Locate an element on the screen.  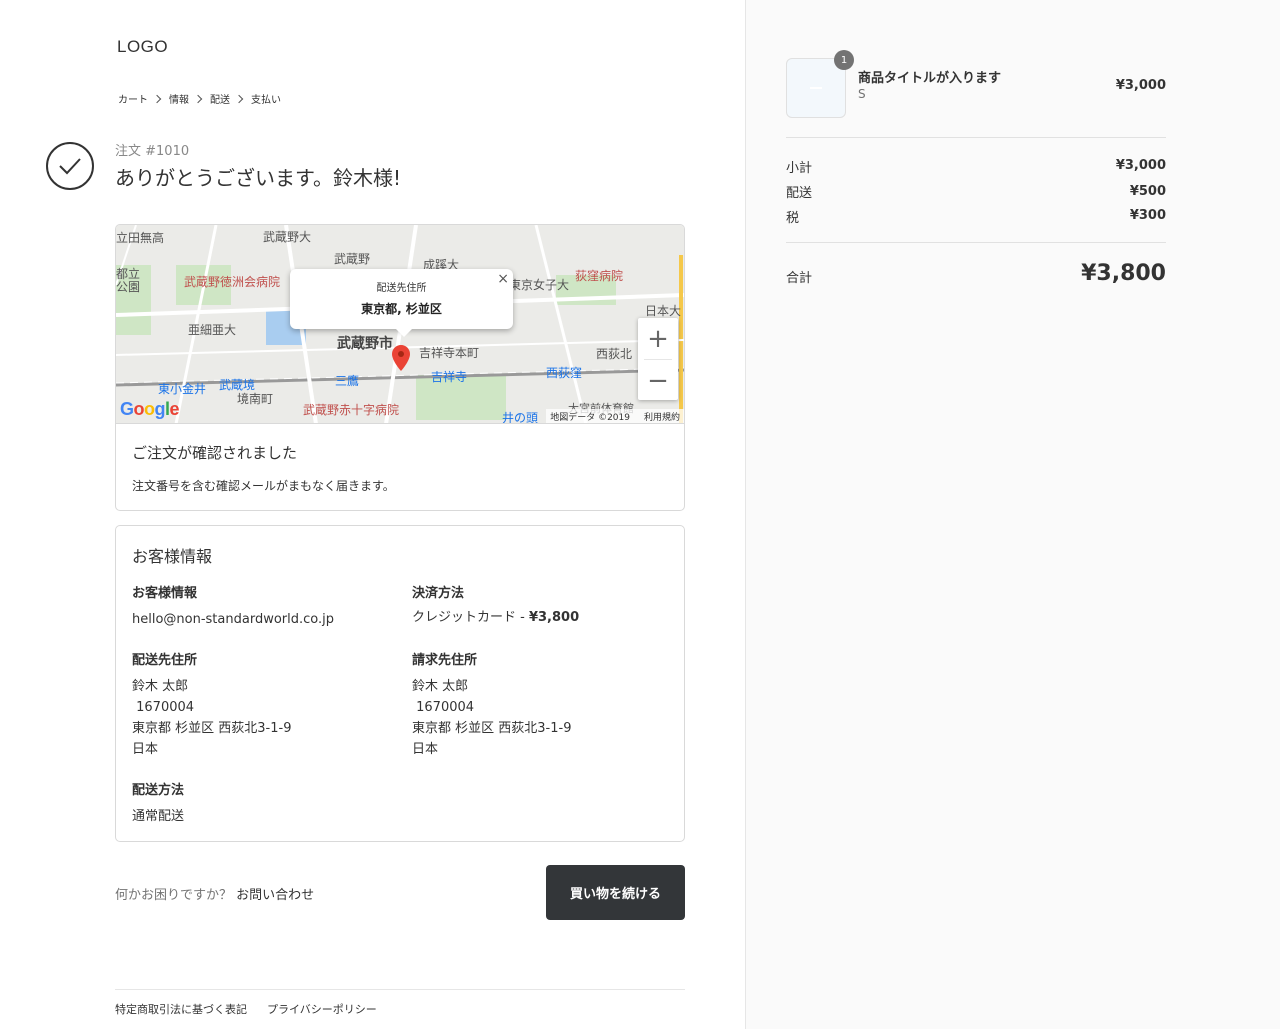
subtotal-label: 小計 is located at coordinates (799, 168).